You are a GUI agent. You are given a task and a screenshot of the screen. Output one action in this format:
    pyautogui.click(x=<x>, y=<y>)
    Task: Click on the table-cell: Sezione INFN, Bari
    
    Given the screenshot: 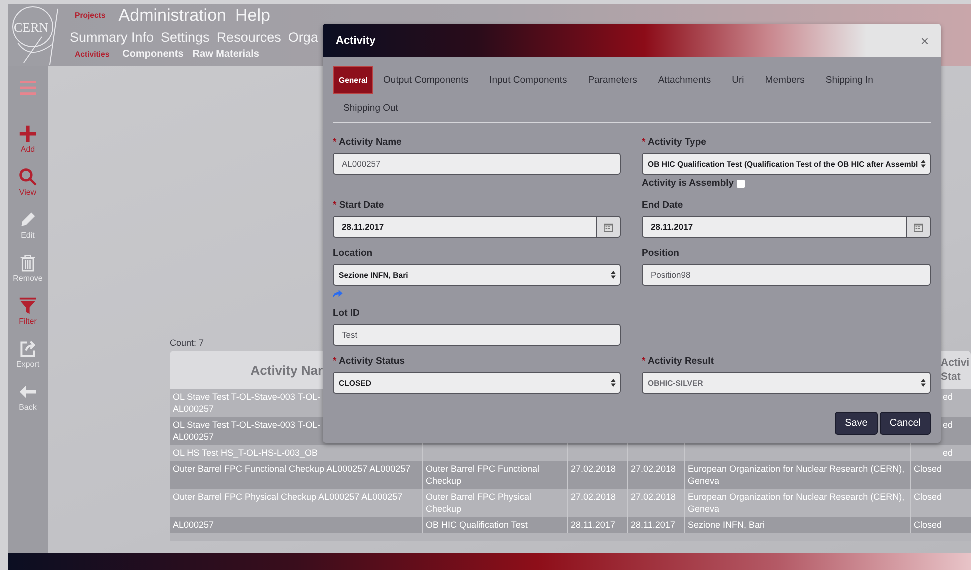 What is the action you would take?
    pyautogui.click(x=727, y=525)
    